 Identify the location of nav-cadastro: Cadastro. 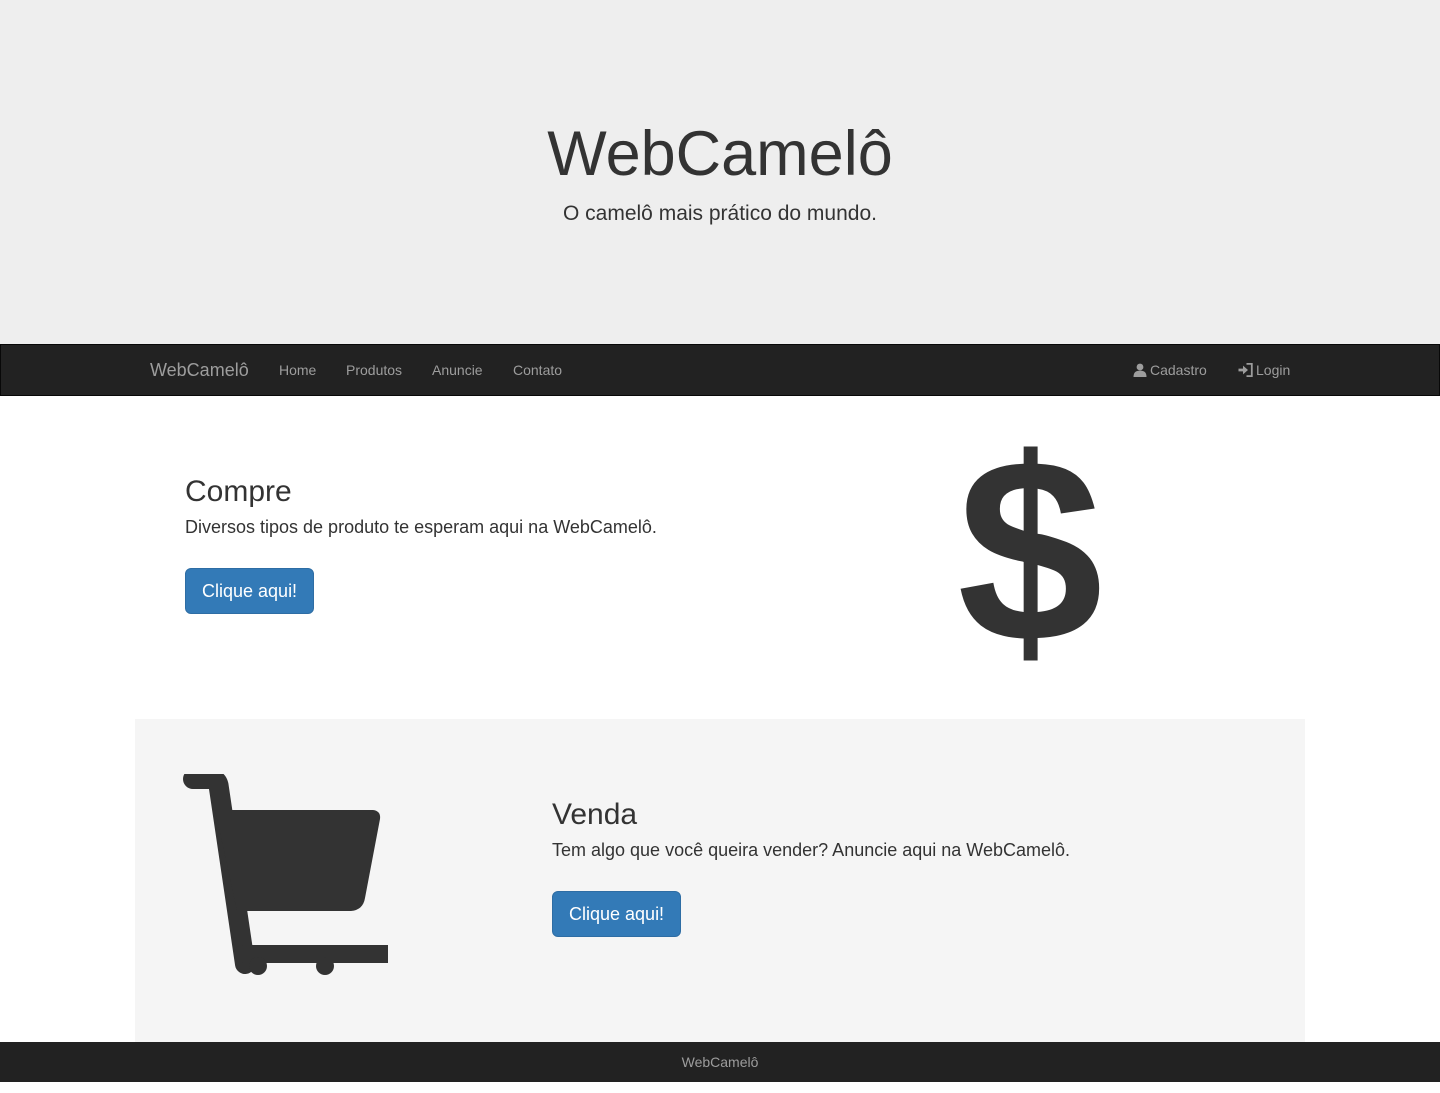
(1170, 370).